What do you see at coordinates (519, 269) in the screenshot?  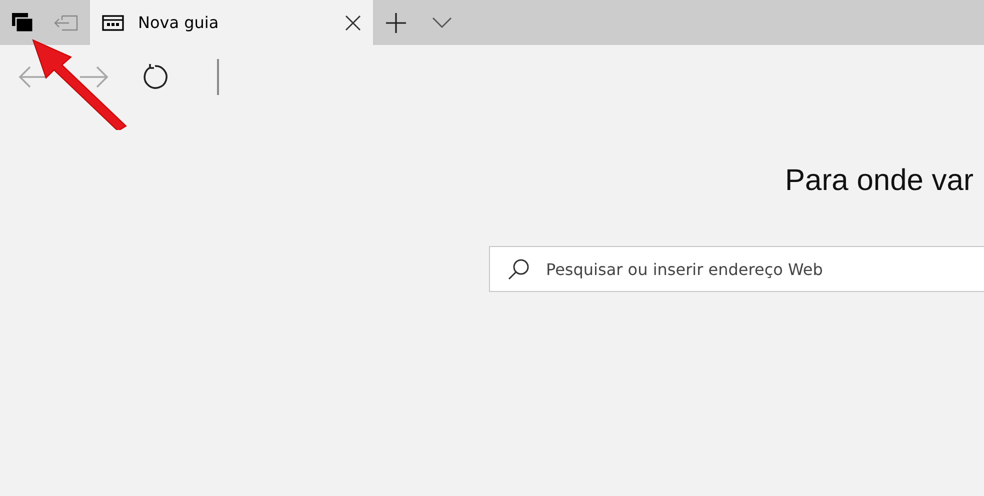 I see `search-icon` at bounding box center [519, 269].